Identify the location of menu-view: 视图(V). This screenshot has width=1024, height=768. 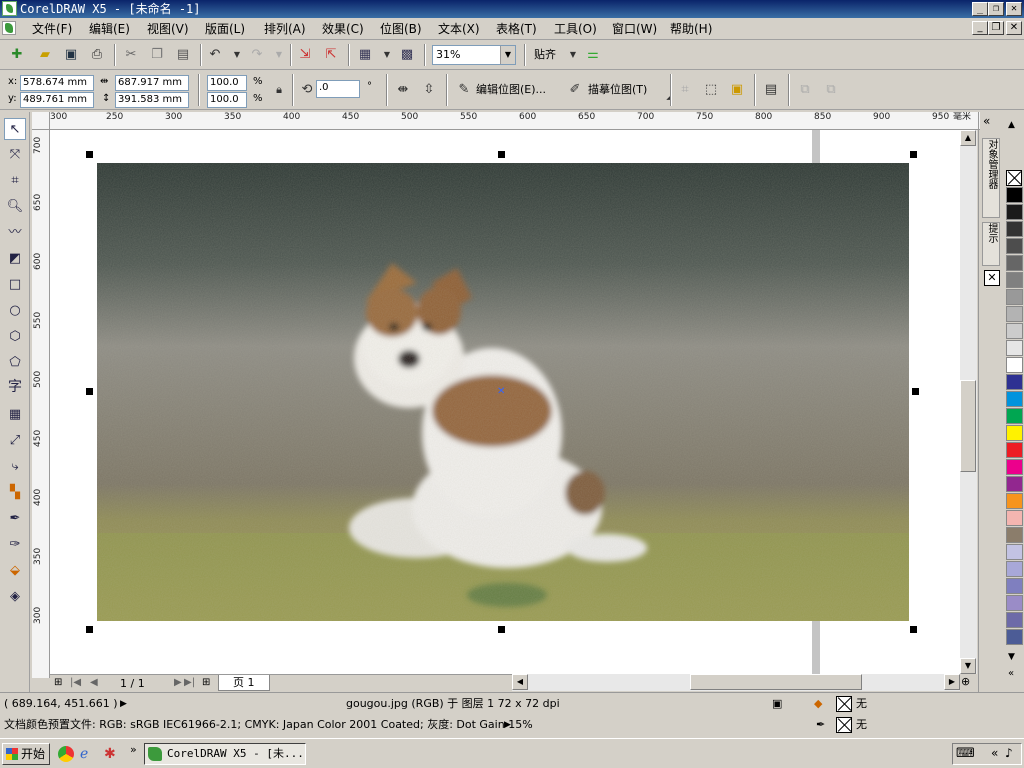
(168, 29).